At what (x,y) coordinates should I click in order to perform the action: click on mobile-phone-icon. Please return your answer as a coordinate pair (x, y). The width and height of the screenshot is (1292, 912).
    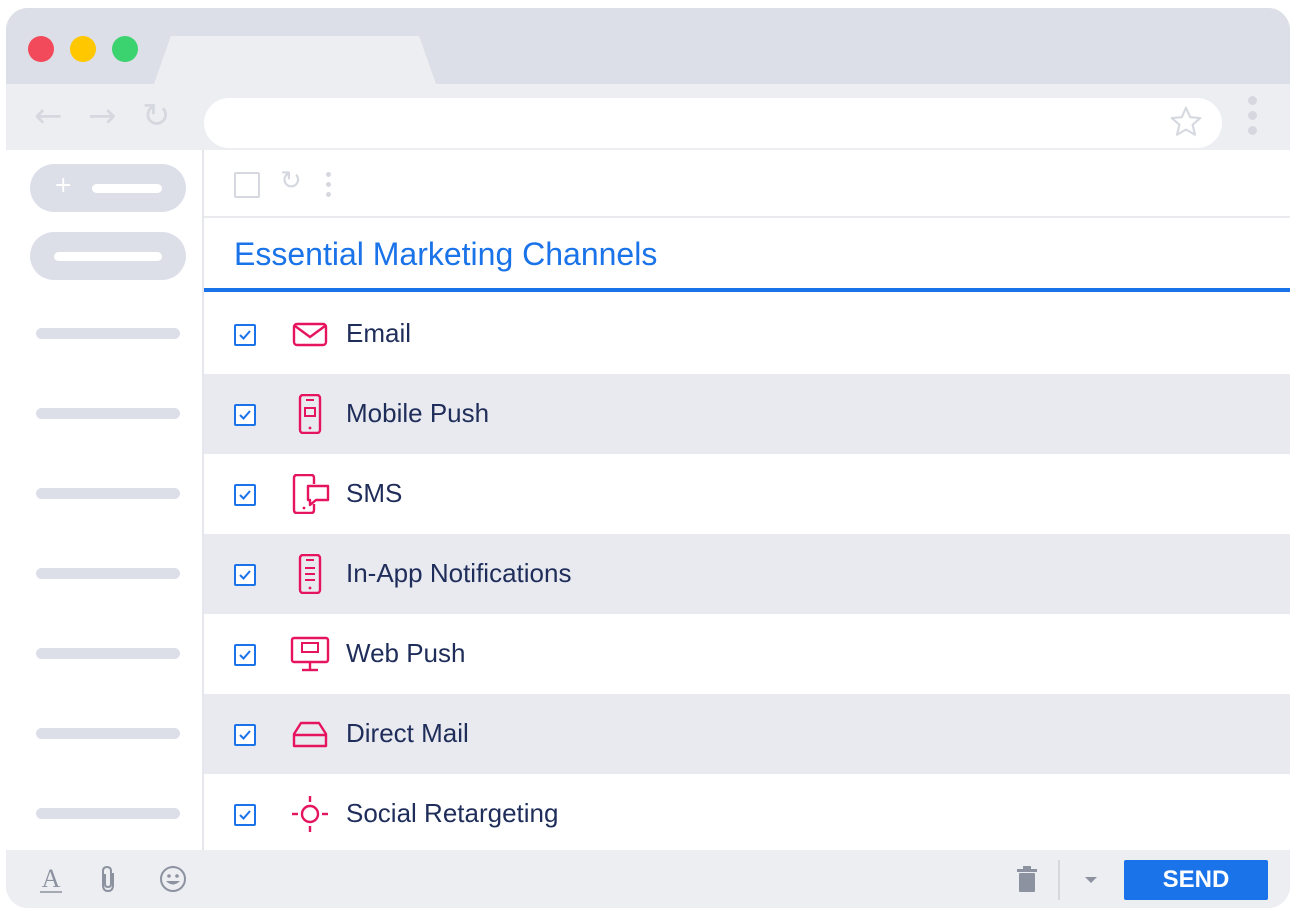
    Looking at the image, I should click on (310, 414).